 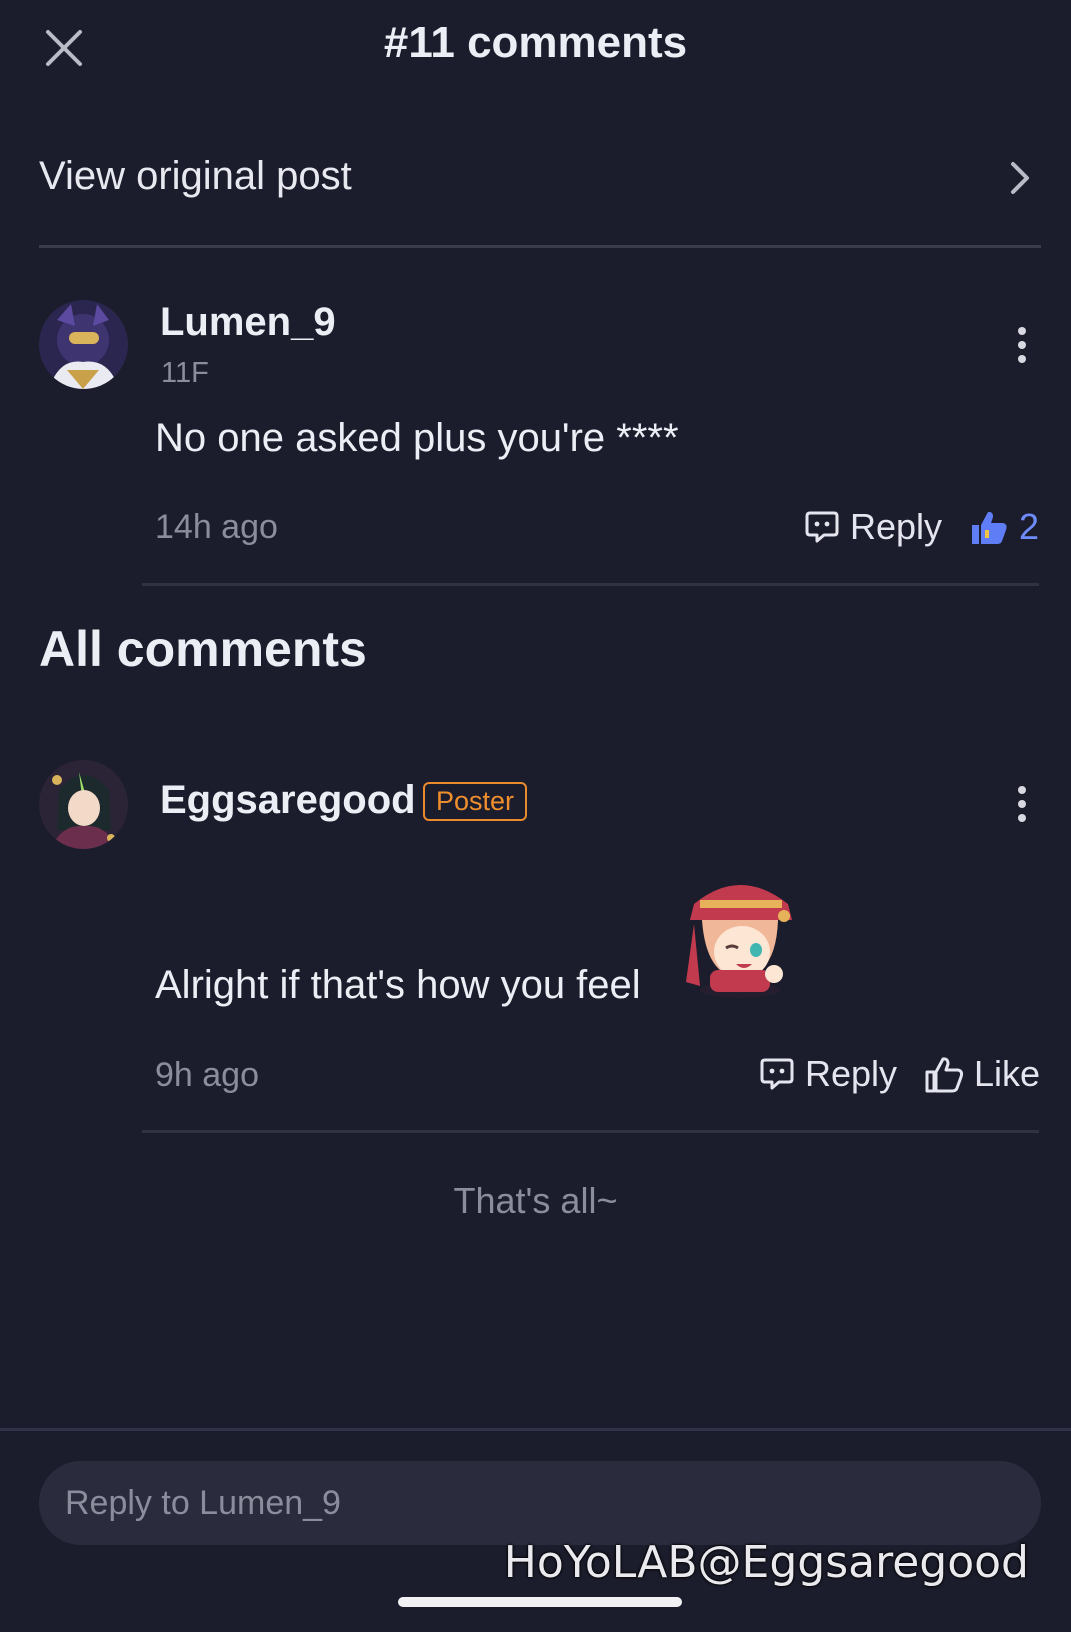 What do you see at coordinates (766, 1562) in the screenshot?
I see `watermark: HoYoLAB@Eggsaregood` at bounding box center [766, 1562].